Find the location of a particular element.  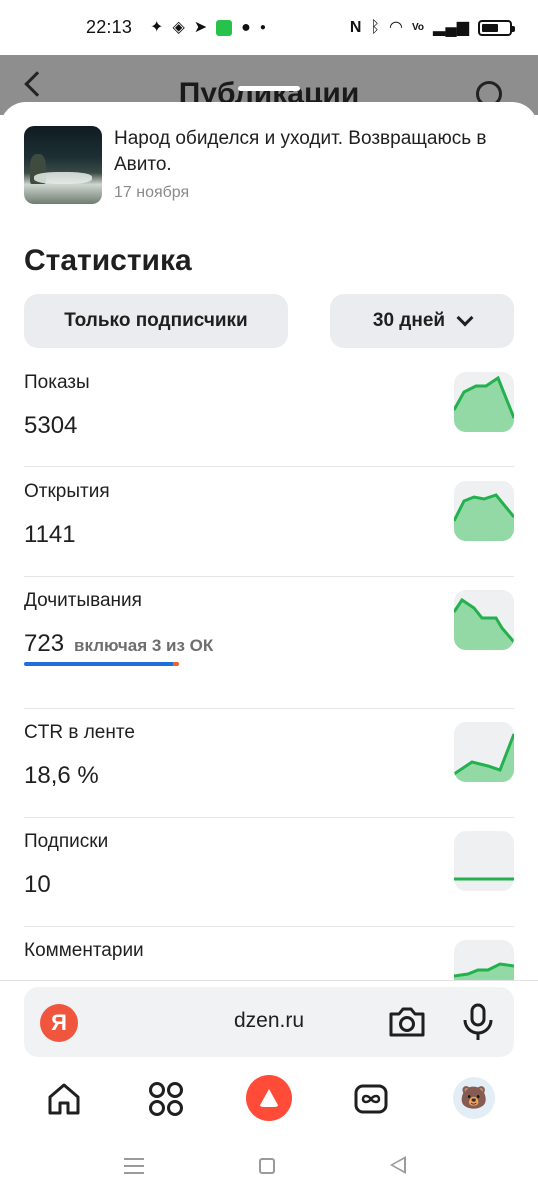

green-app-icon is located at coordinates (224, 27).